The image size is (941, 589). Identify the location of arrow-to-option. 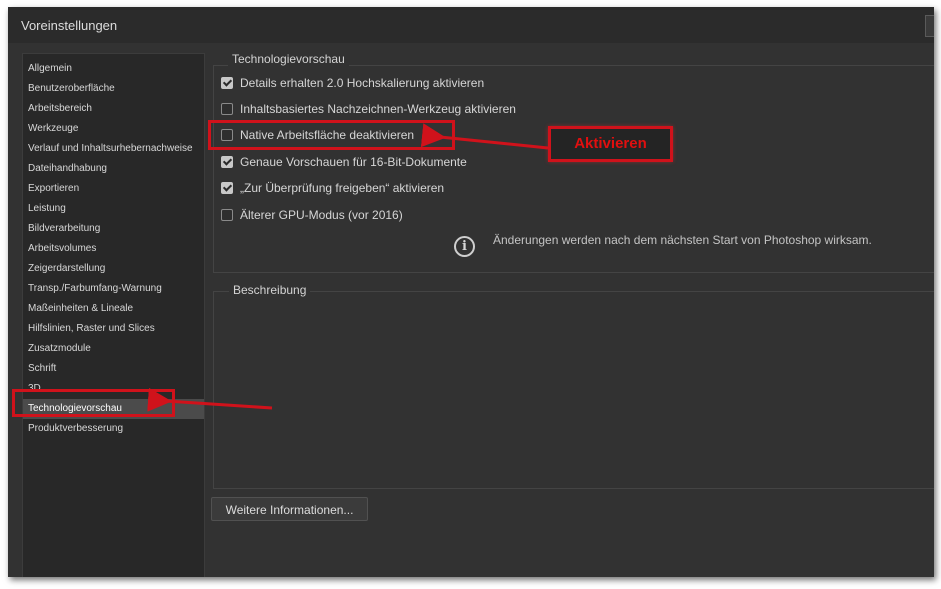
(484, 136).